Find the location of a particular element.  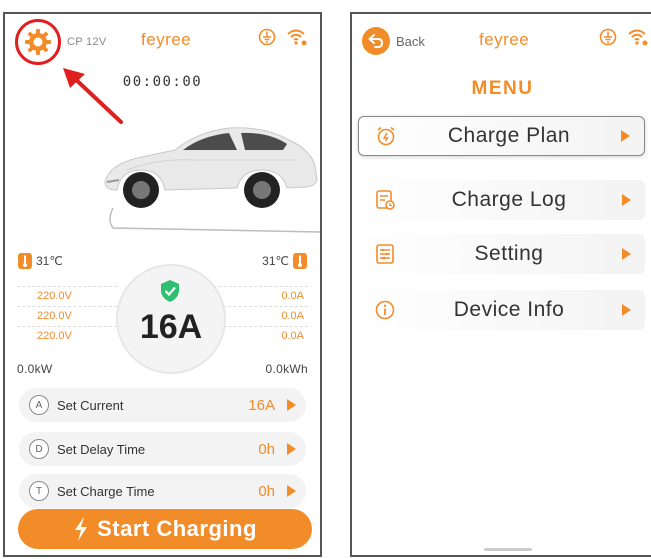

current-l3: 0.0A is located at coordinates (292, 336).